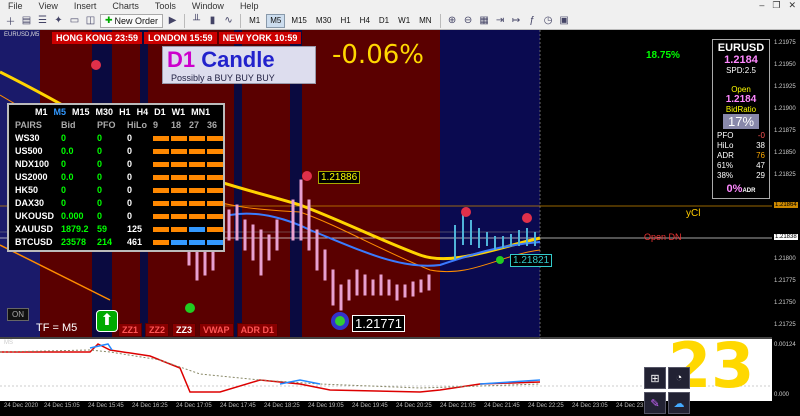  What do you see at coordinates (458, 406) in the screenshot?
I see `x-tick: 24 Dec 21:05` at bounding box center [458, 406].